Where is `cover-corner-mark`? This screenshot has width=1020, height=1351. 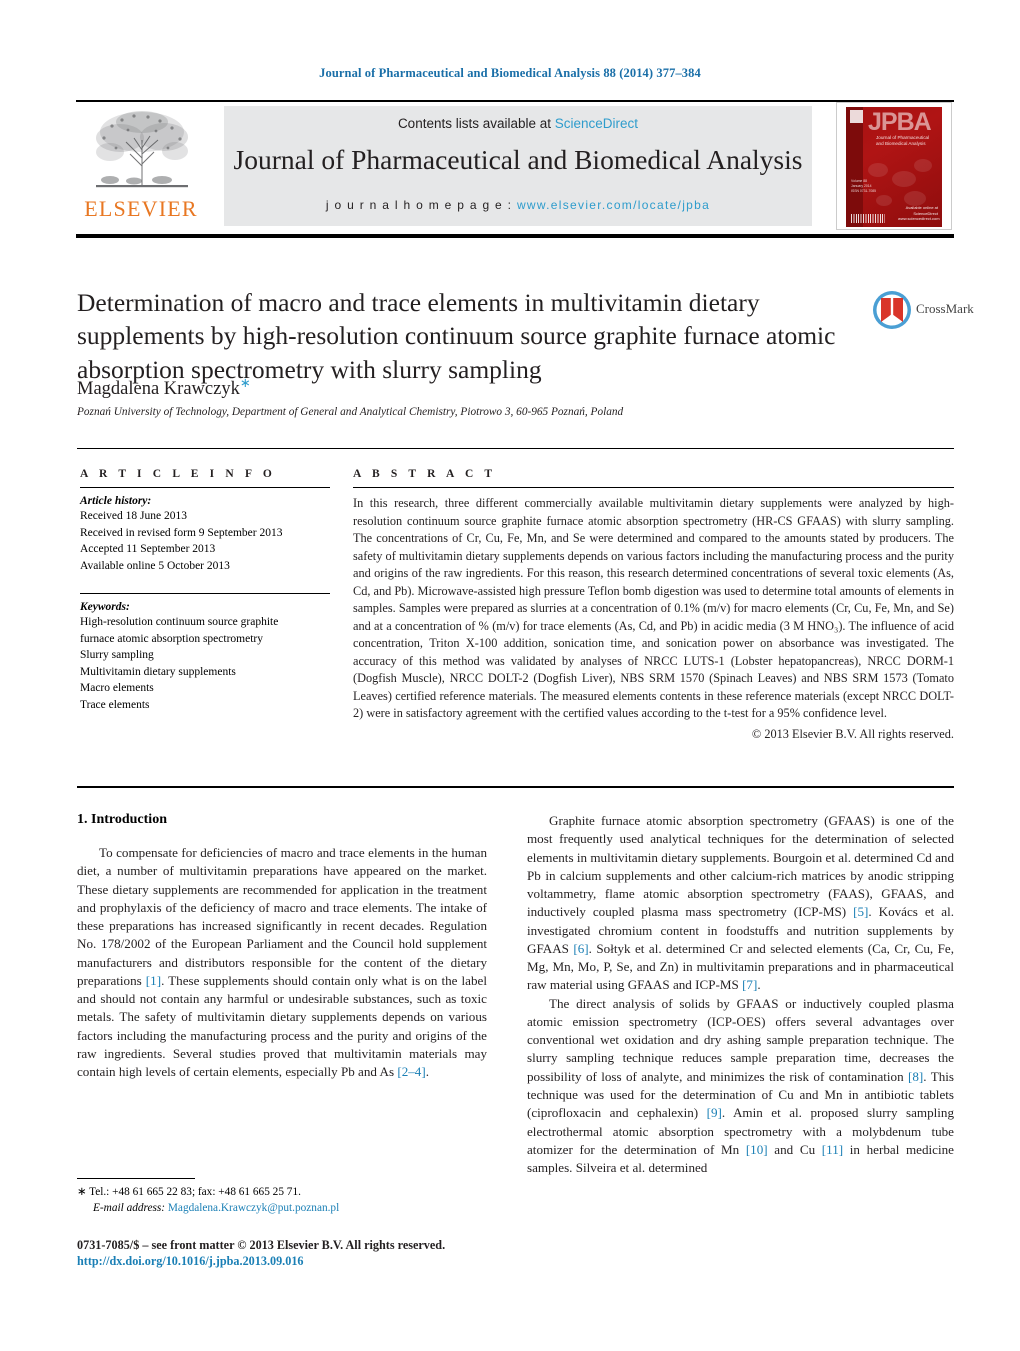 cover-corner-mark is located at coordinates (856, 116).